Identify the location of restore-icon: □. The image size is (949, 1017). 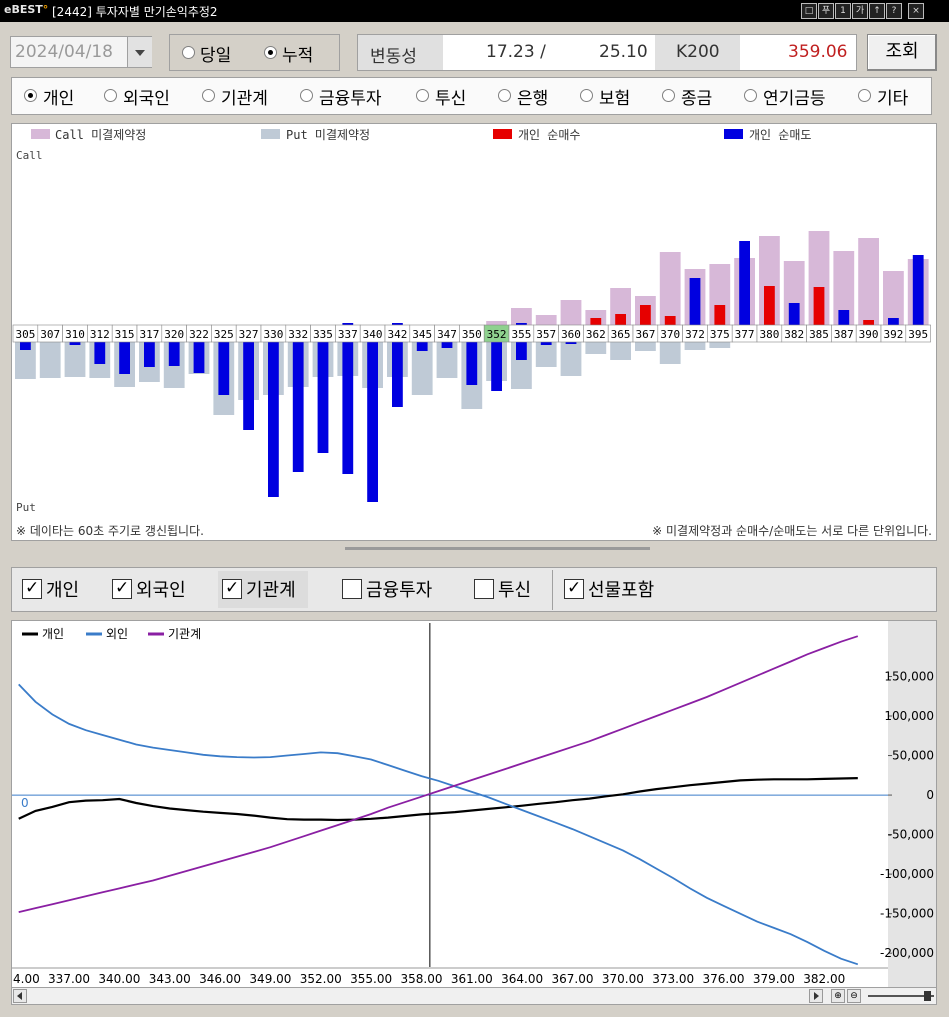
(809, 11).